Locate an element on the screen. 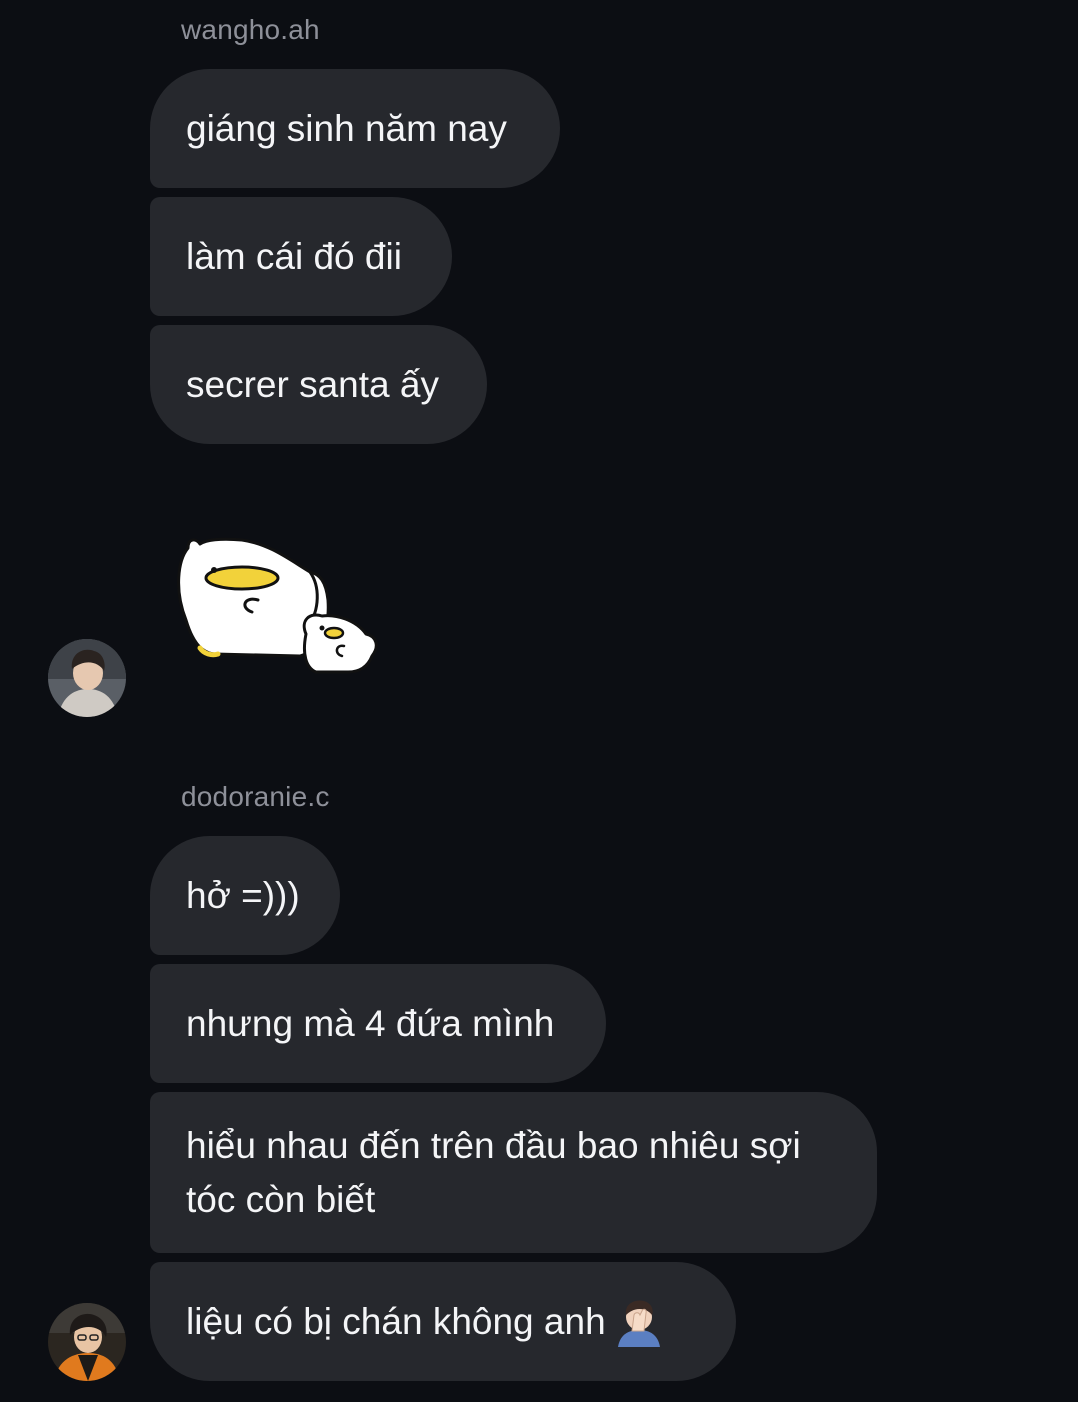  message-bubble: giáng sinh năm nay is located at coordinates (355, 128).